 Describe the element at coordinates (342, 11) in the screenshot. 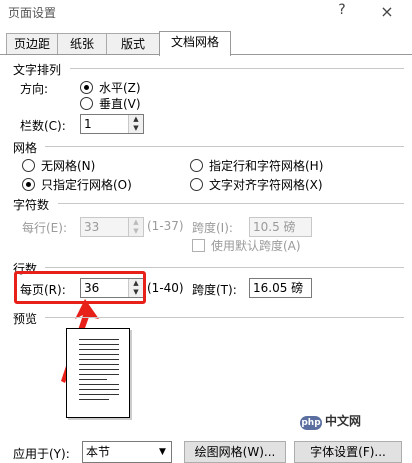

I see `help-button: ?` at that location.